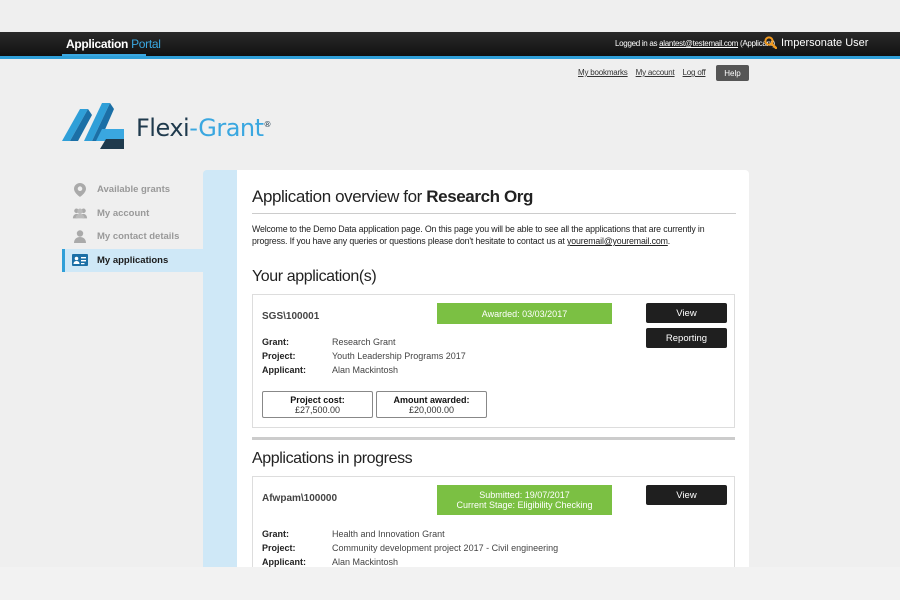 The image size is (900, 600). What do you see at coordinates (732, 73) in the screenshot?
I see `help-button: Help` at bounding box center [732, 73].